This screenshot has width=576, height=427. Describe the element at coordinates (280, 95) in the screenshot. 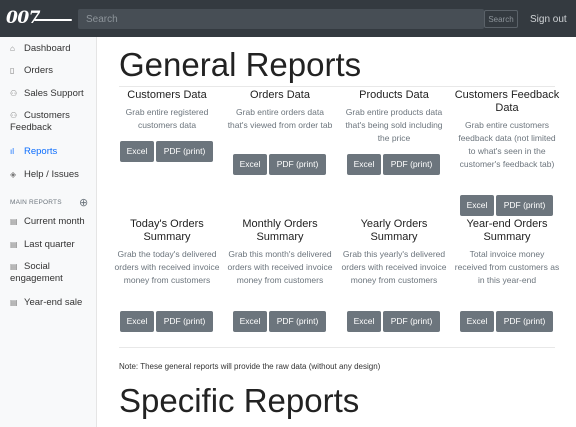

I see `card-title: Orders Data` at that location.